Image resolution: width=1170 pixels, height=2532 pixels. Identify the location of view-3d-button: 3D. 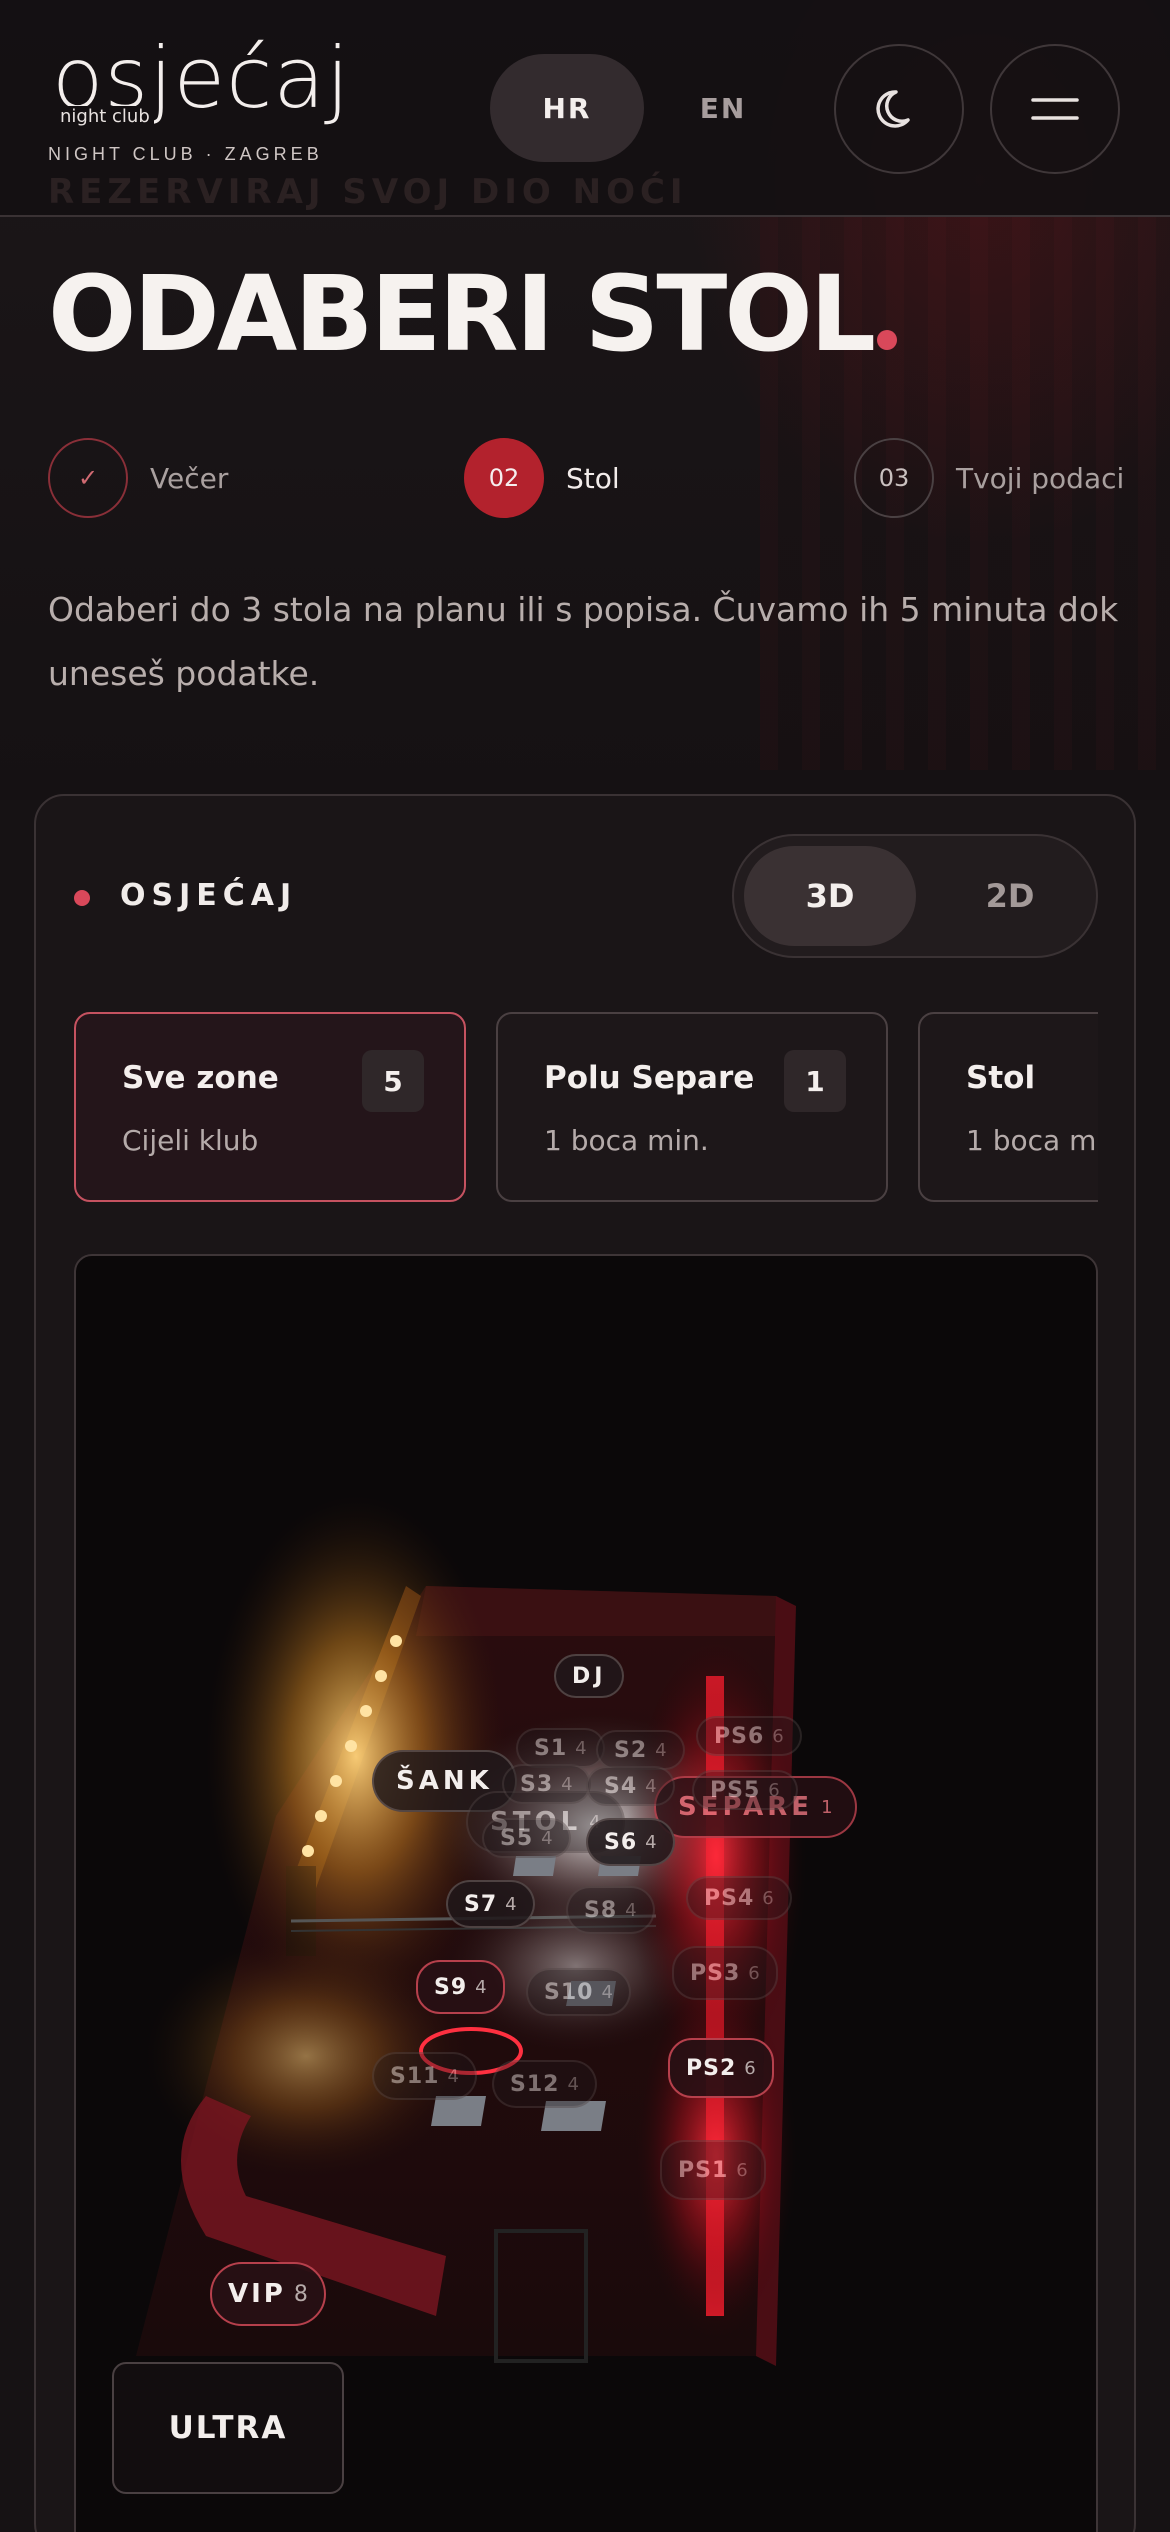
(830, 896).